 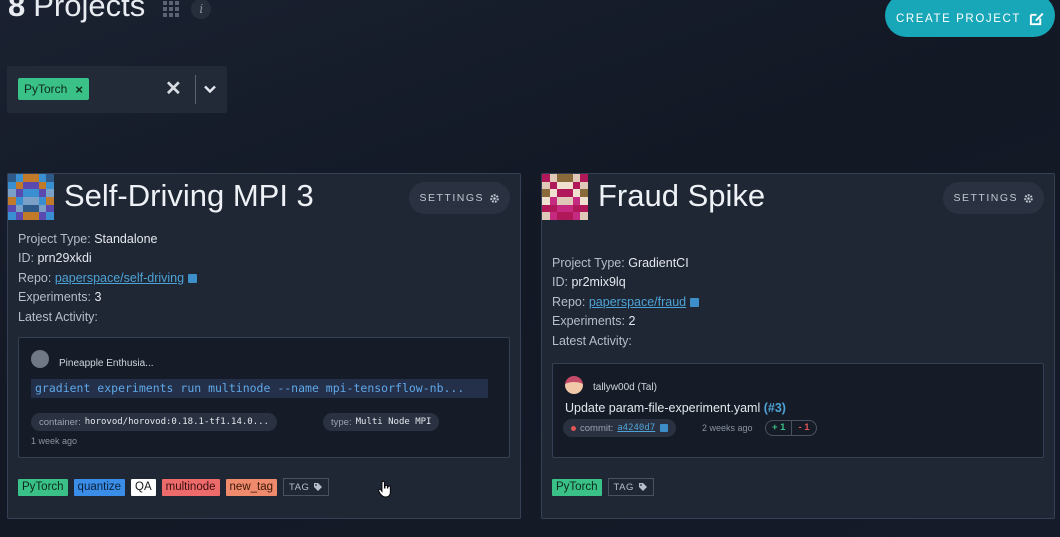 I want to click on experiments-count: 2, so click(x=632, y=321).